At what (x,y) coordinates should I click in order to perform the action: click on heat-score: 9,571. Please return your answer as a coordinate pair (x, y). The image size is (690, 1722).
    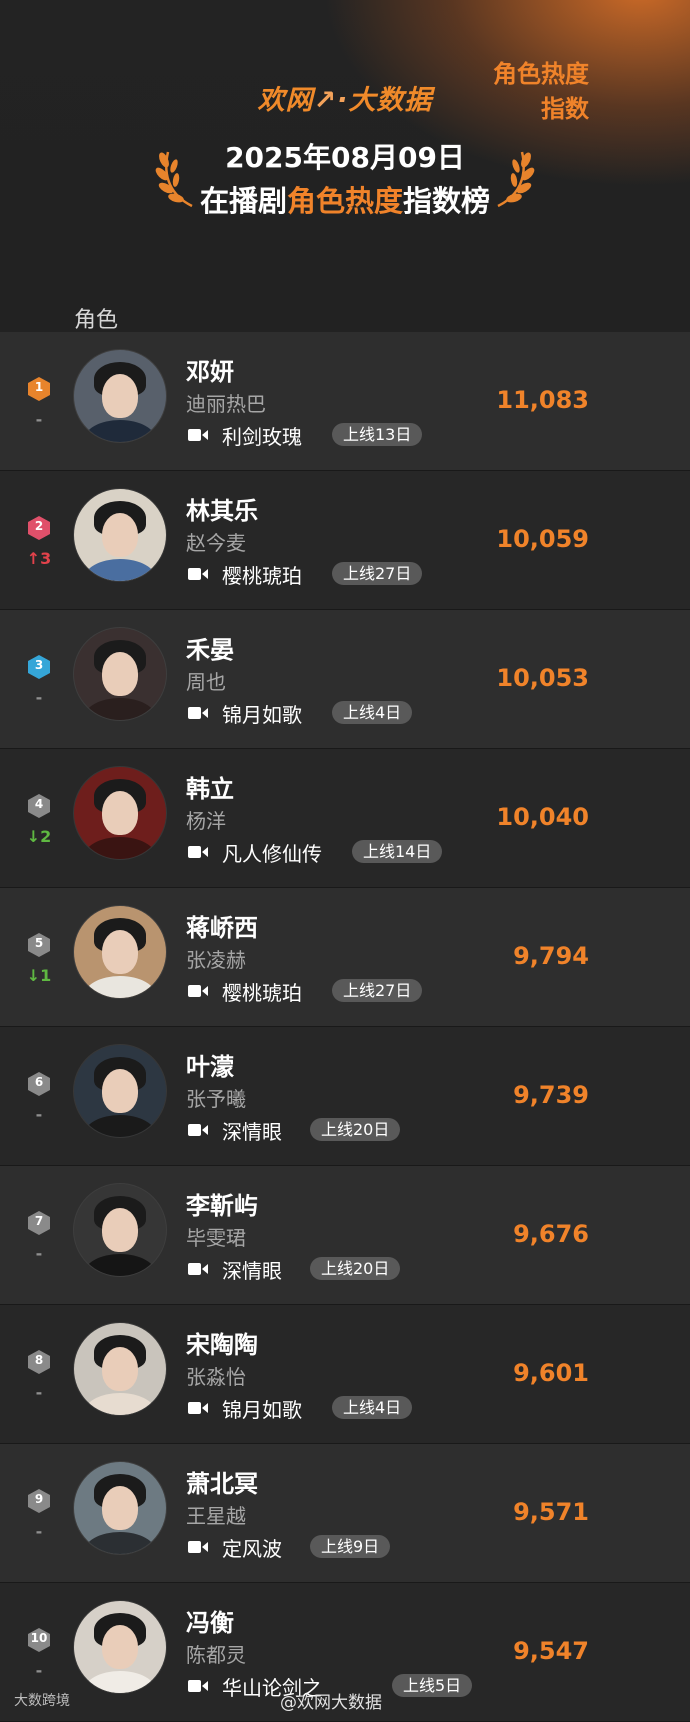
    Looking at the image, I should click on (551, 1512).